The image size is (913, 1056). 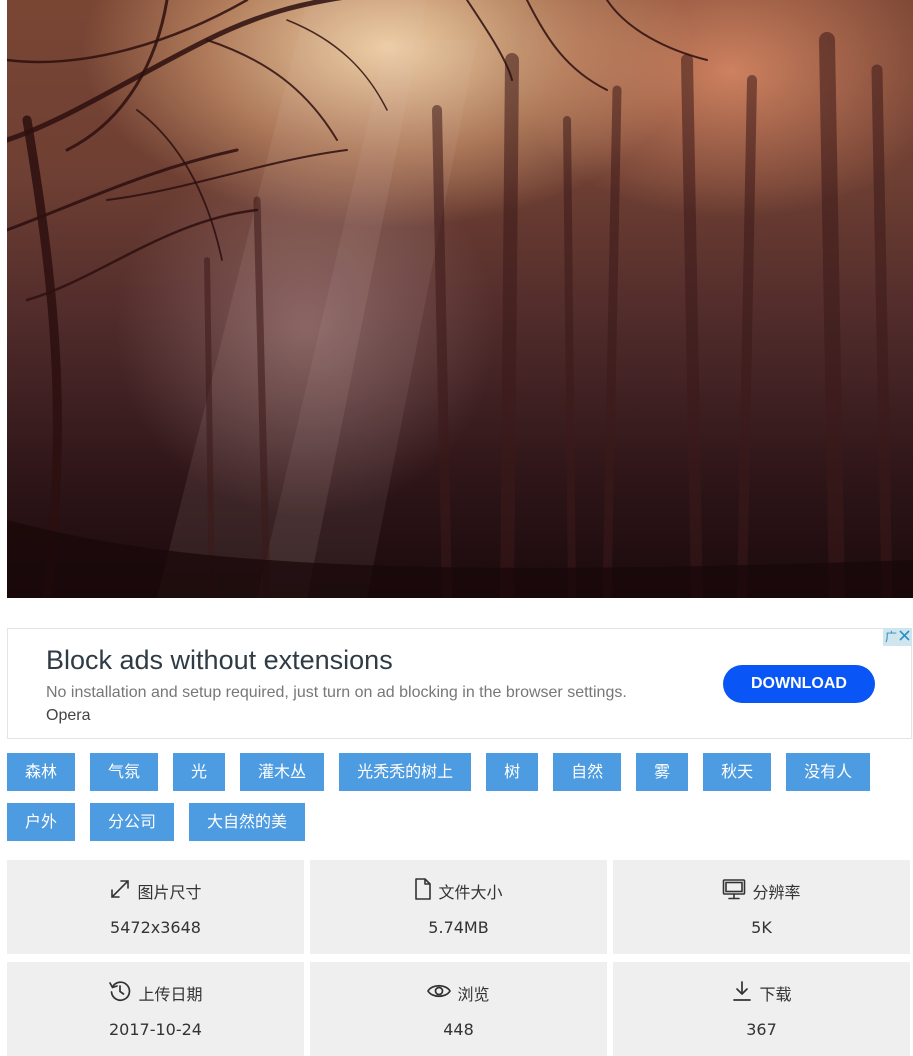 I want to click on stat-label: 下载, so click(x=775, y=994).